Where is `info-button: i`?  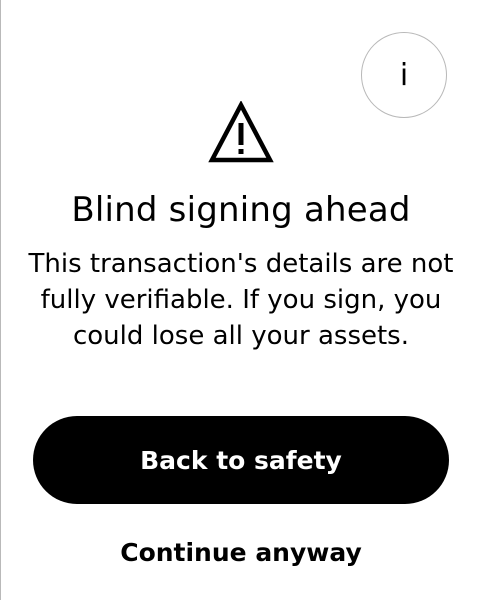
info-button: i is located at coordinates (404, 75).